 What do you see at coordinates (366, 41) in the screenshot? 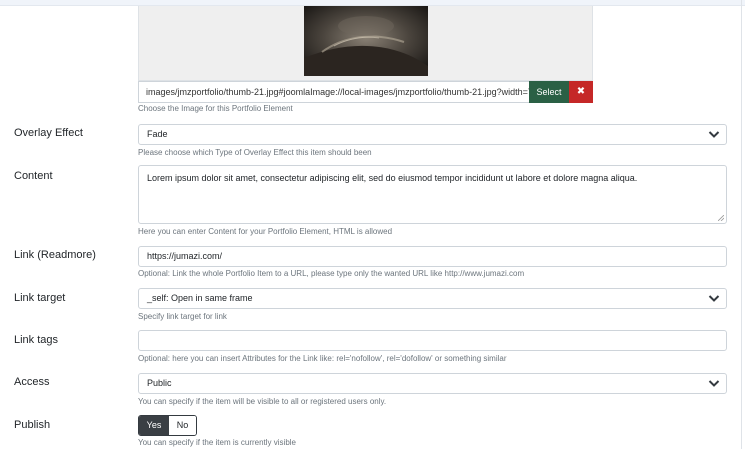
I see `image-thumbnail` at bounding box center [366, 41].